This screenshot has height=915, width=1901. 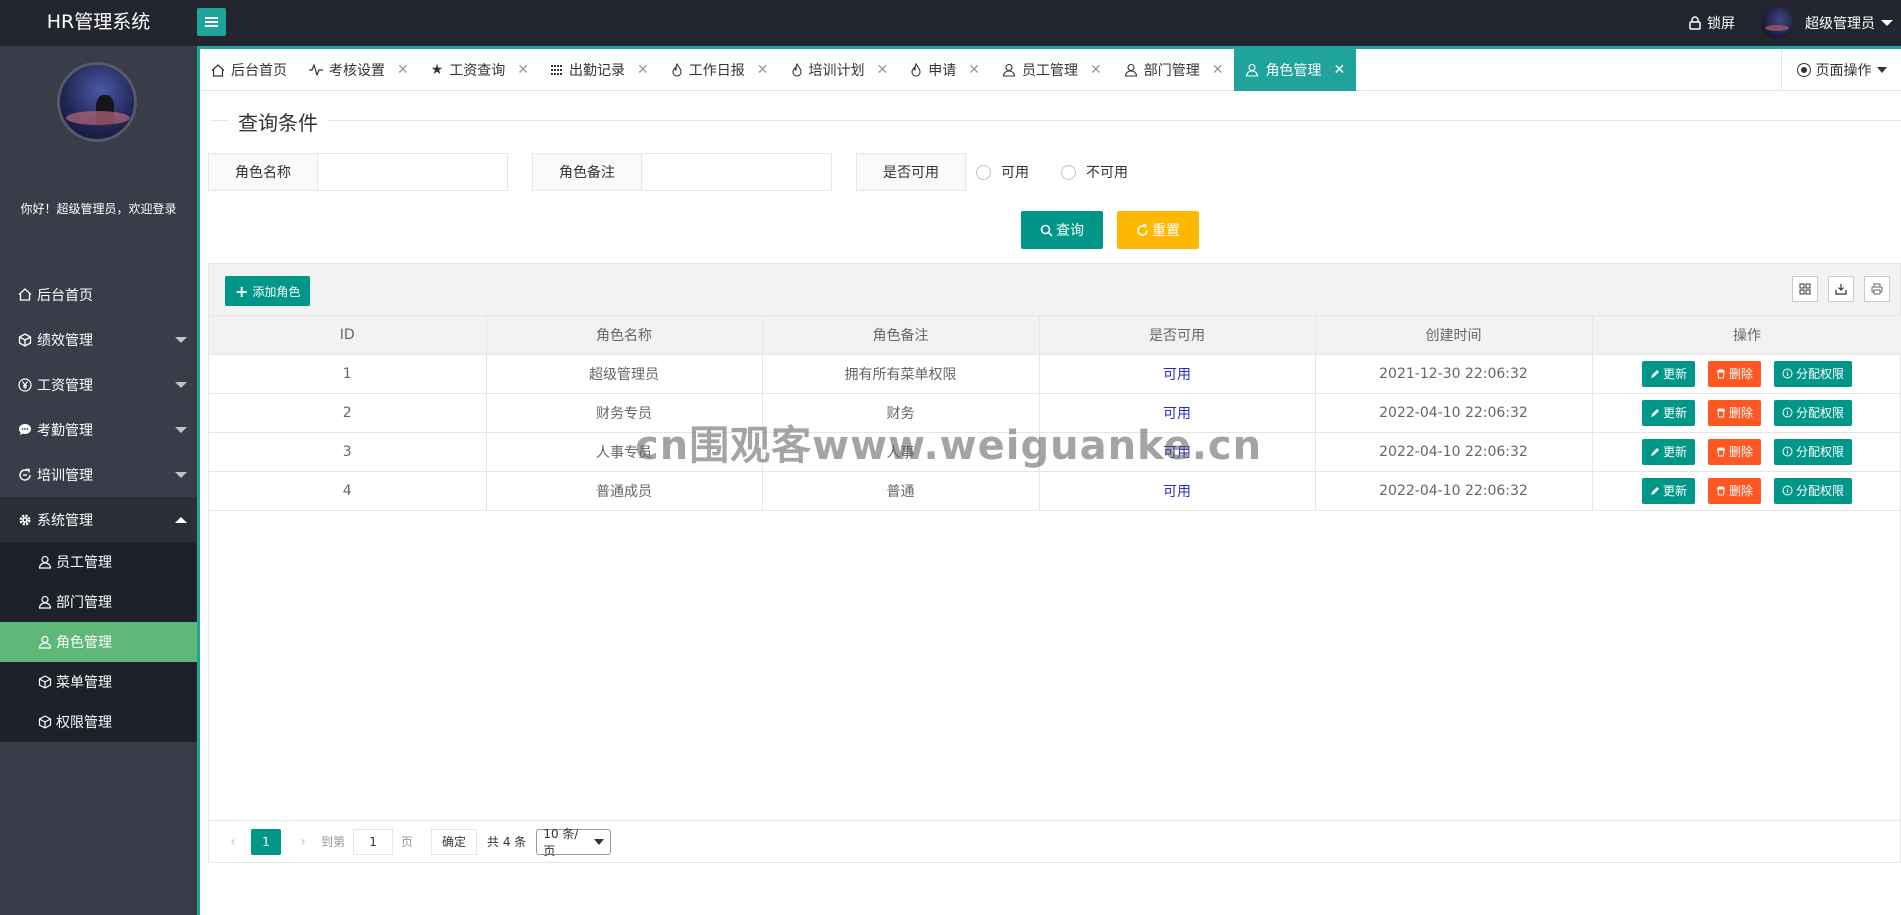 What do you see at coordinates (1740, 374) in the screenshot?
I see `delete-label: 删除` at bounding box center [1740, 374].